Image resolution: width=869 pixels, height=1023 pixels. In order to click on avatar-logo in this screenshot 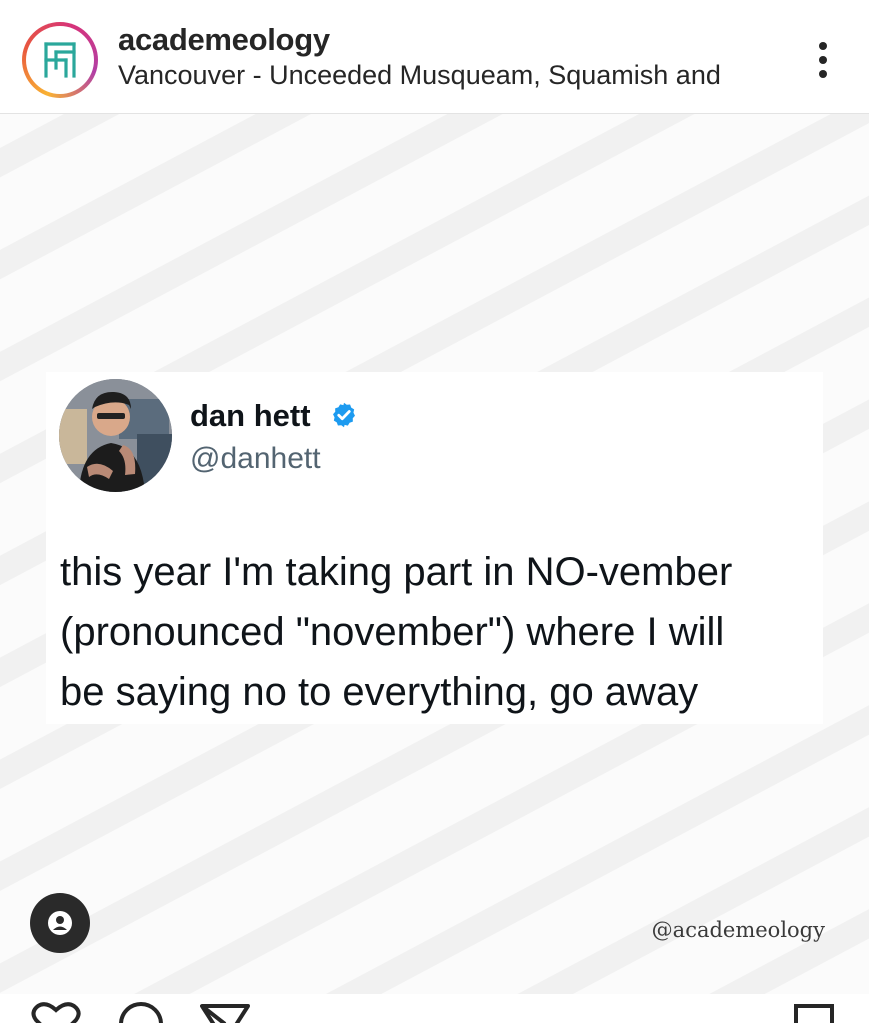, I will do `click(60, 60)`.